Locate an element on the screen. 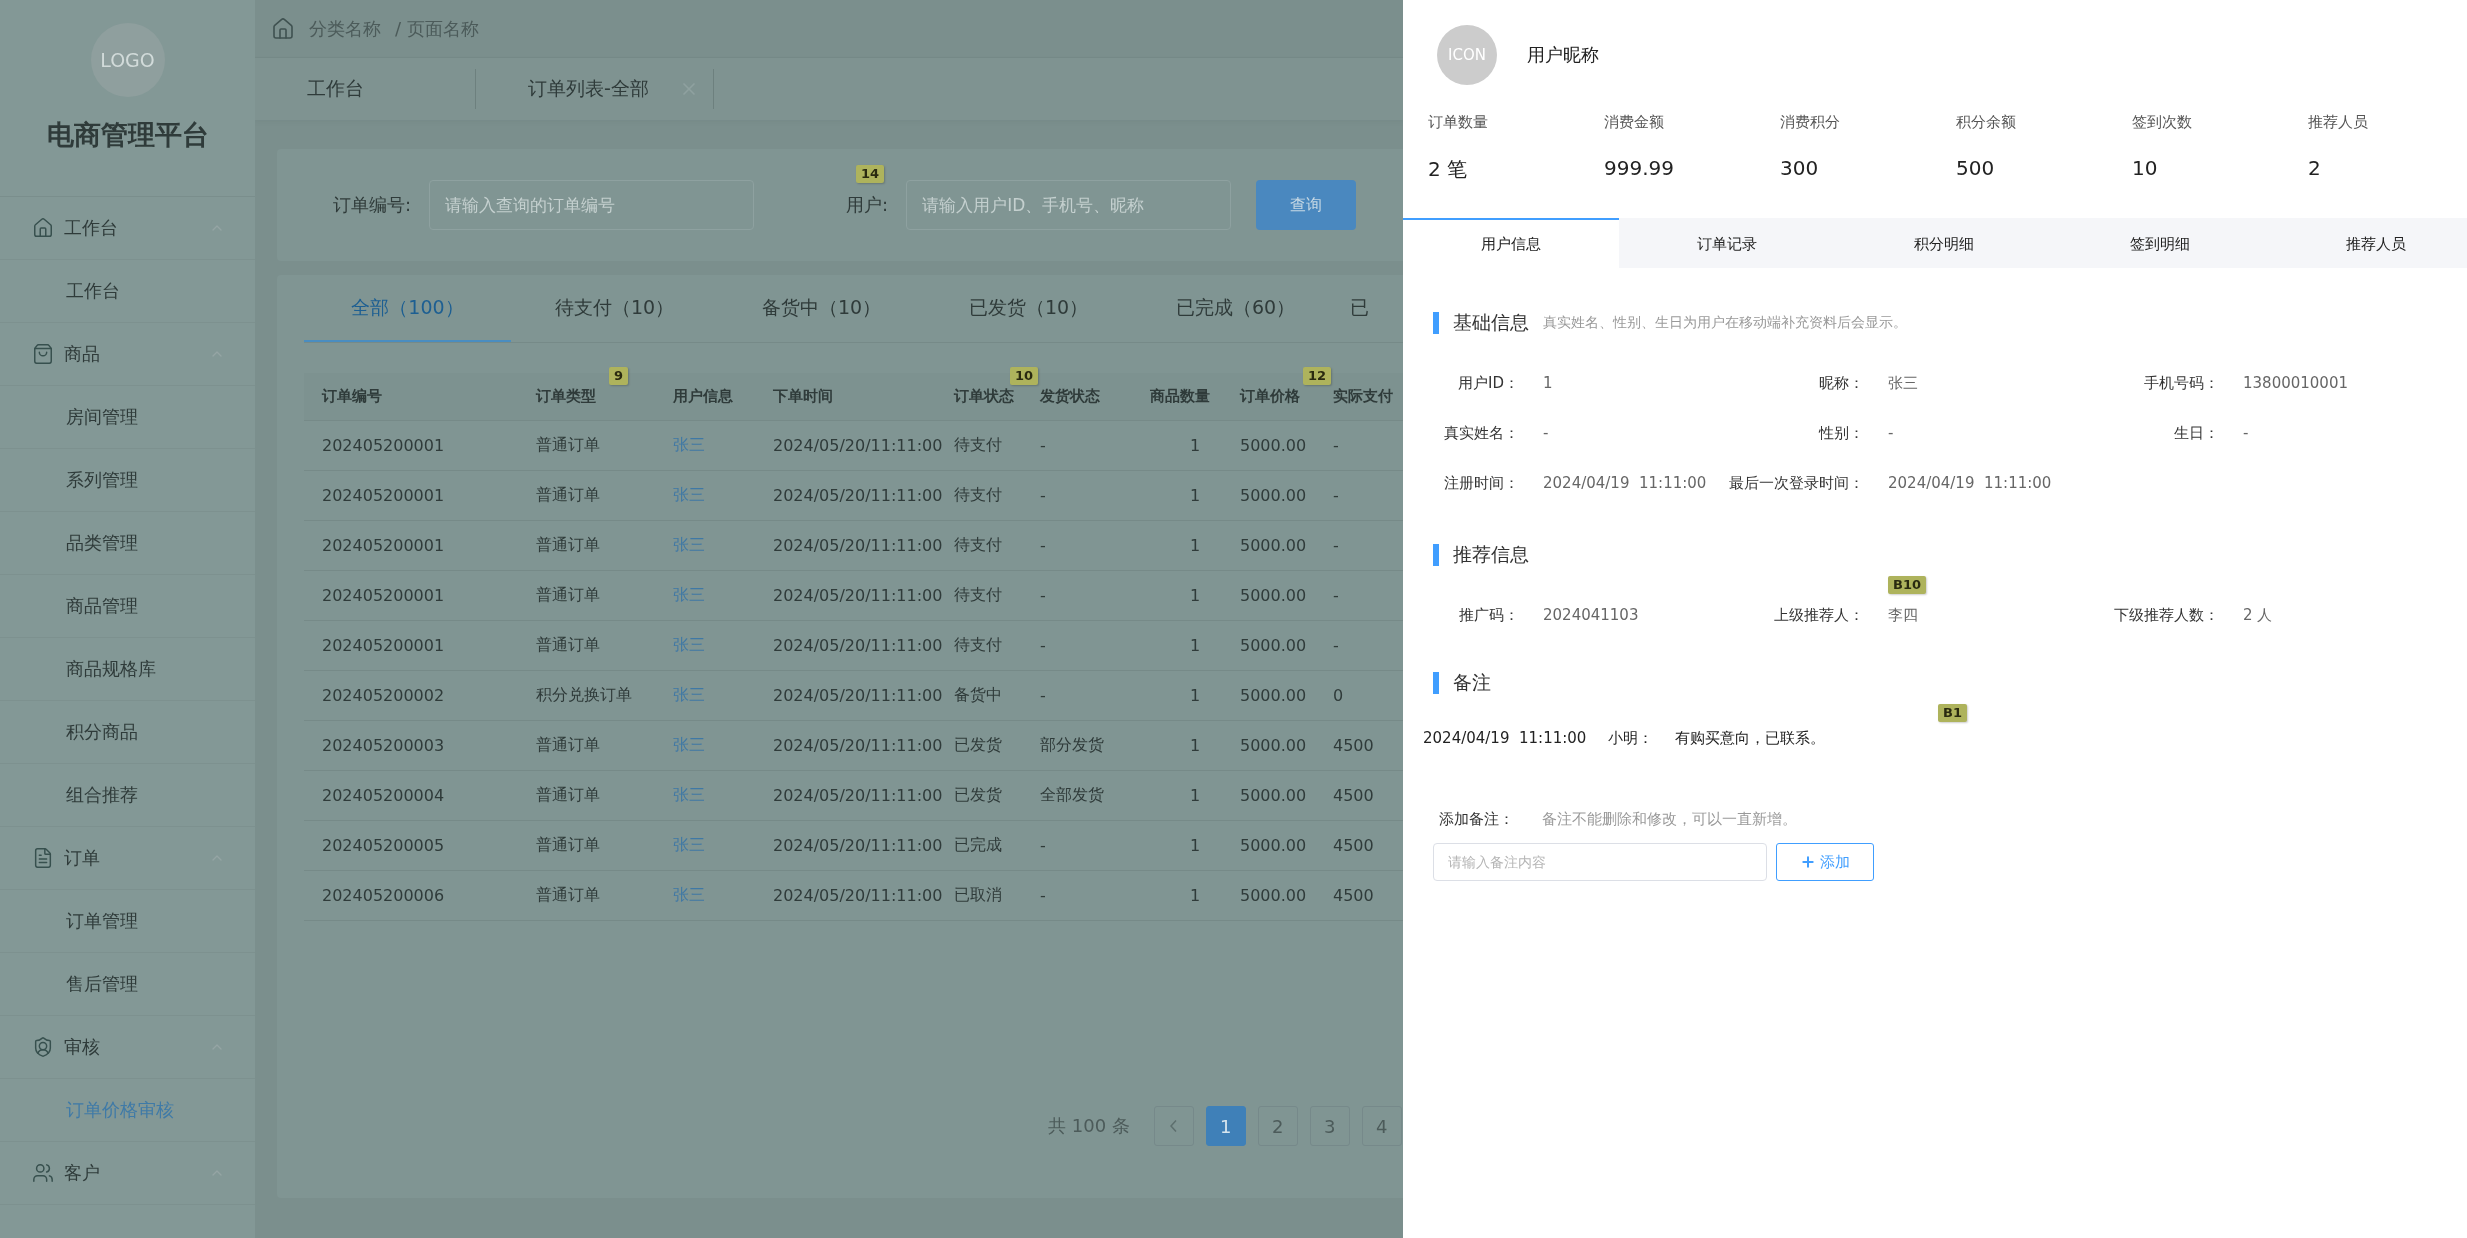 The width and height of the screenshot is (2467, 1238). menu-item: 系列管理 is located at coordinates (127, 480).